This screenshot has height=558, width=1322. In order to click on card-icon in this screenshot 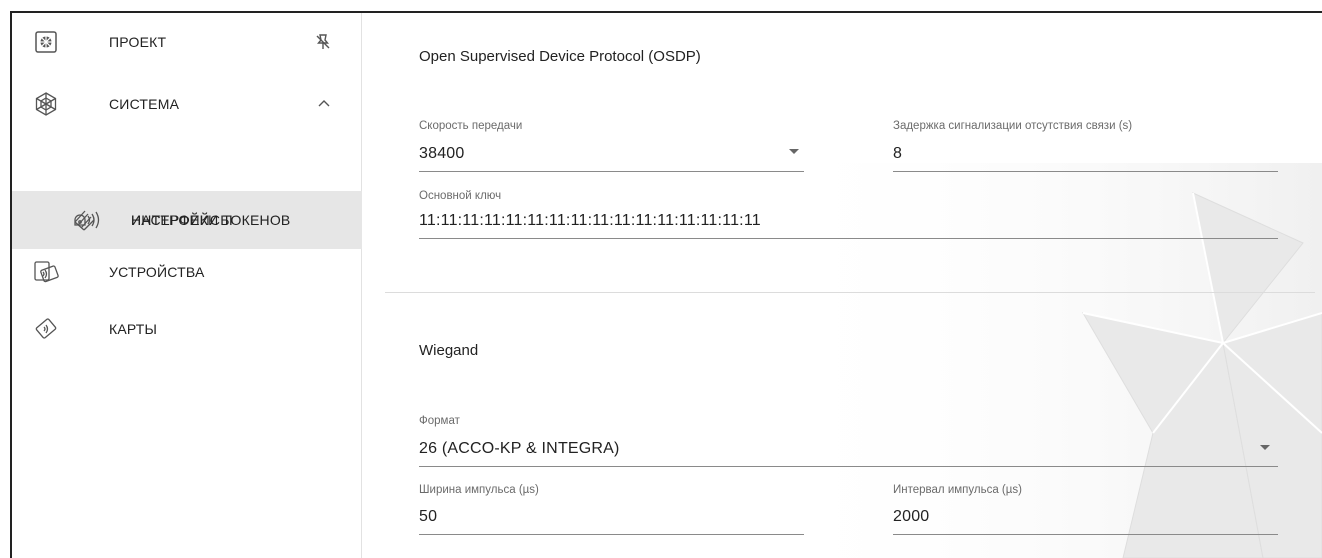, I will do `click(46, 329)`.